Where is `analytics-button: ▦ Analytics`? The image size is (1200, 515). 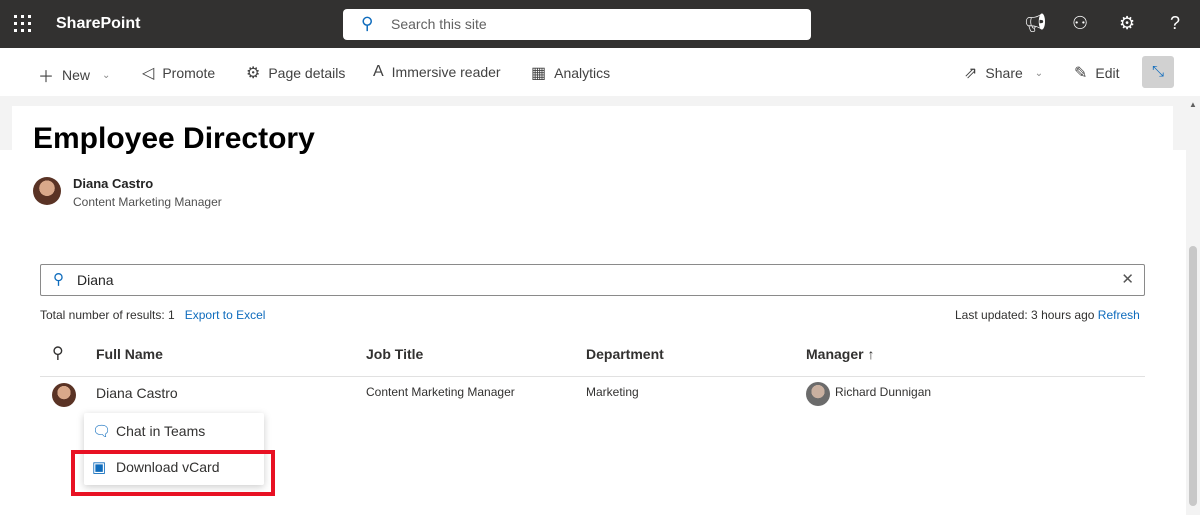
analytics-button: ▦ Analytics is located at coordinates (570, 73).